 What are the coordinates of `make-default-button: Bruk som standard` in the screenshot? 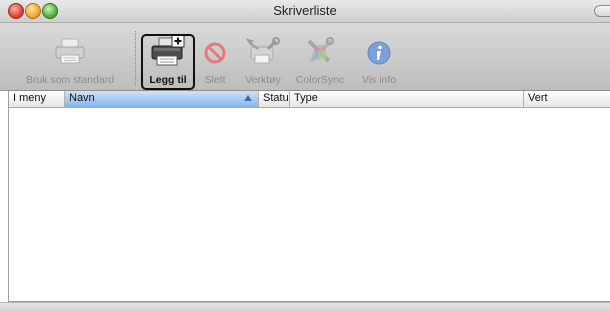 It's located at (70, 56).